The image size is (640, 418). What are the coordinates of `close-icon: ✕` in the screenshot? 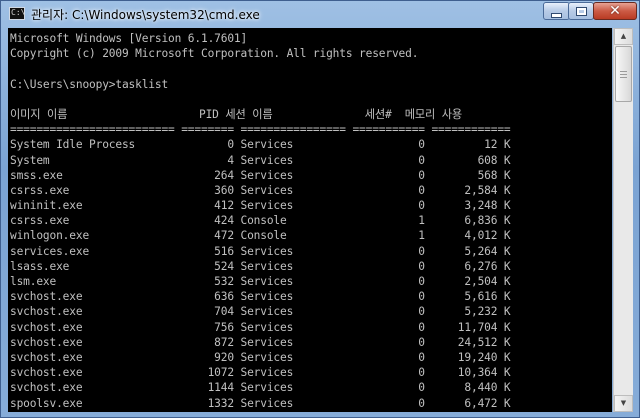 It's located at (615, 11).